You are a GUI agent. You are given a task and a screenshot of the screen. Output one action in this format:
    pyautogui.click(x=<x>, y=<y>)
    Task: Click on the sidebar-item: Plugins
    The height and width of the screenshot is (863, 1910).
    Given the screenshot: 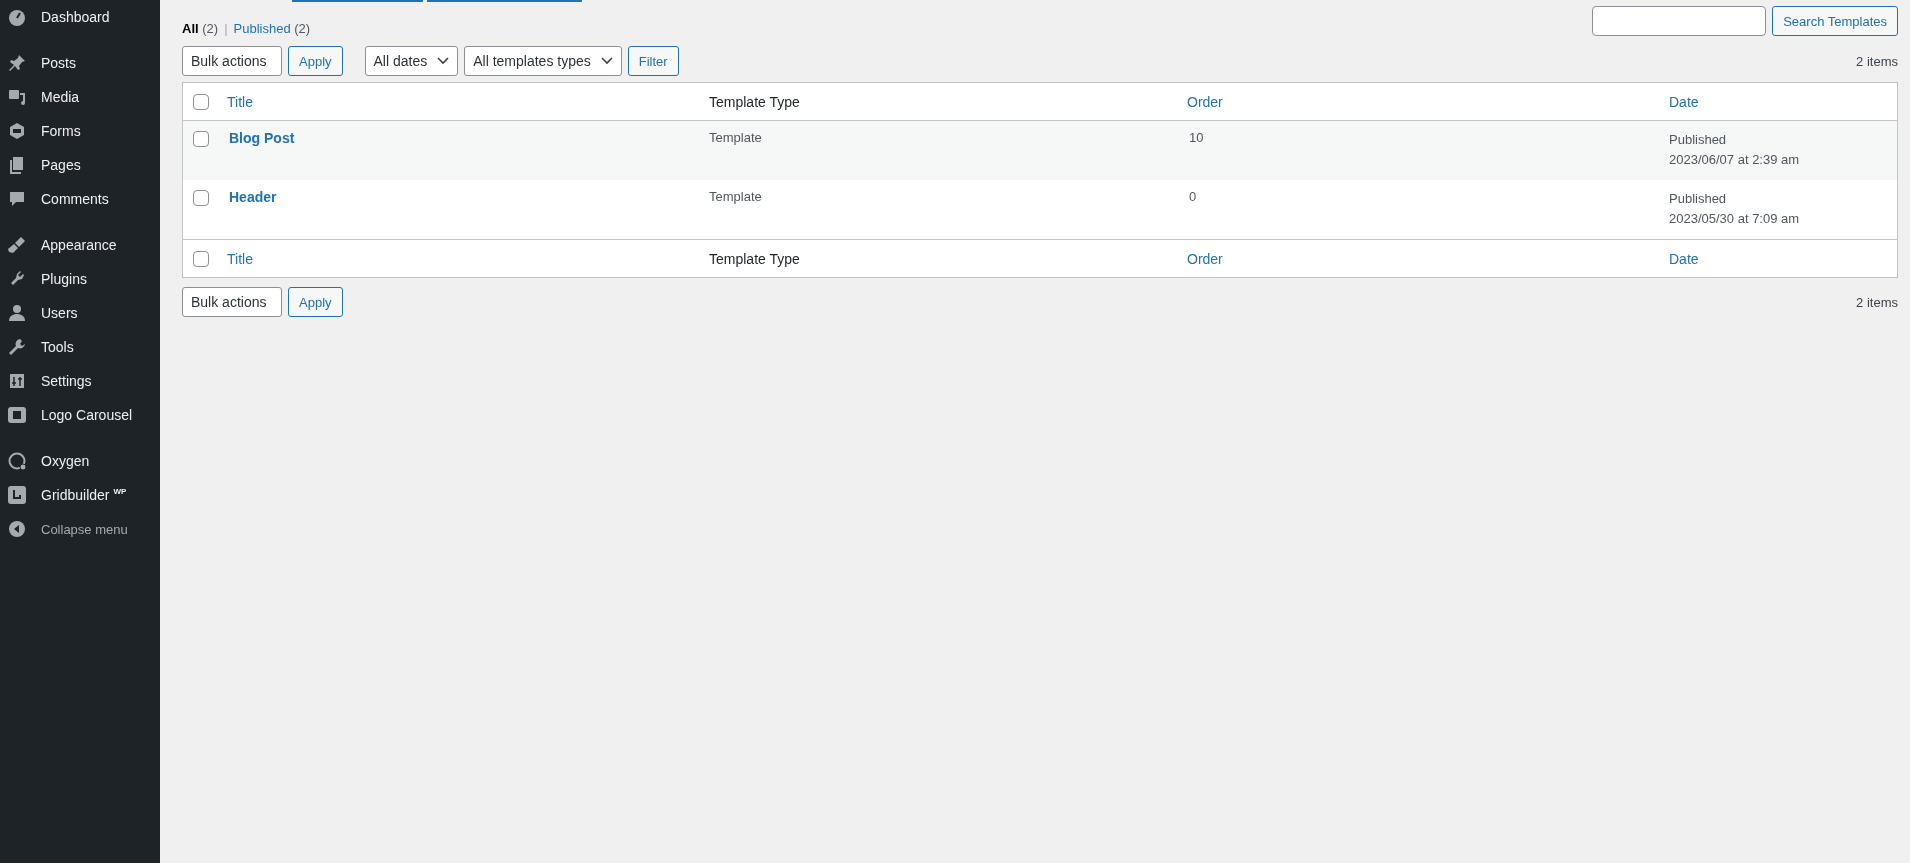 What is the action you would take?
    pyautogui.click(x=80, y=279)
    